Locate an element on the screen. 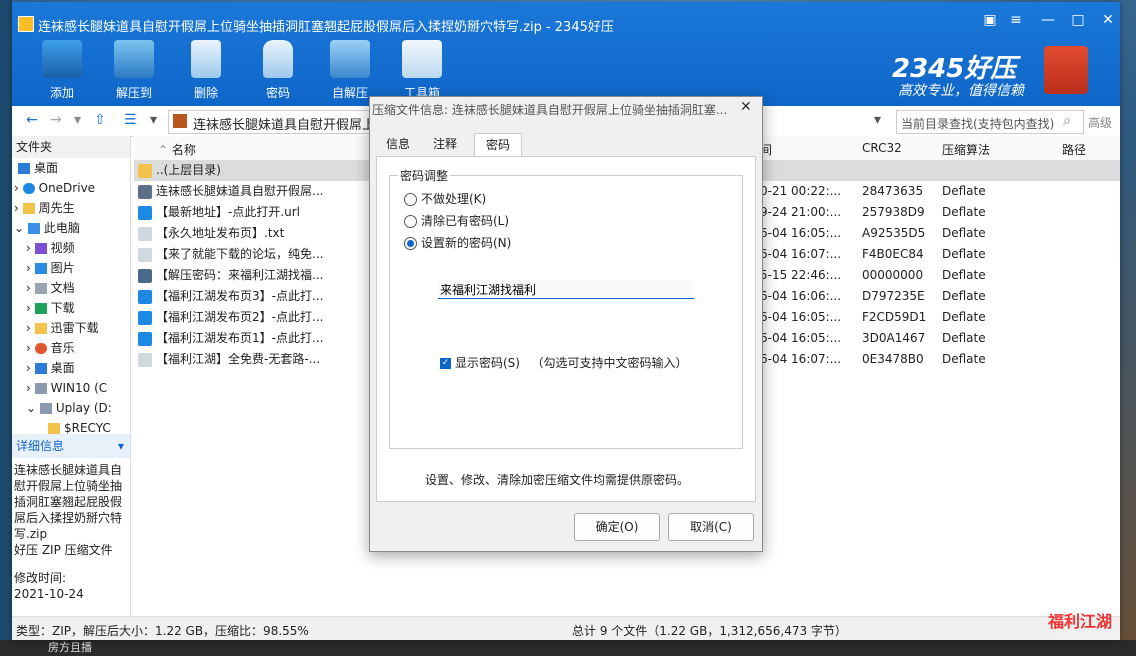 The width and height of the screenshot is (1136, 656). tree-item-xunlei: › 迅雷下载 is located at coordinates (71, 328).